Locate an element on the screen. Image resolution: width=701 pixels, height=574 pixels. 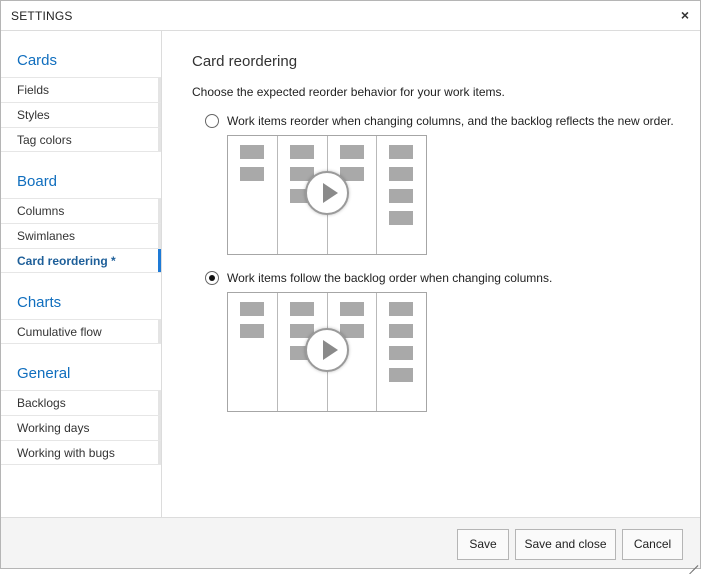
sidebar-group-title: Board is located at coordinates (37, 181).